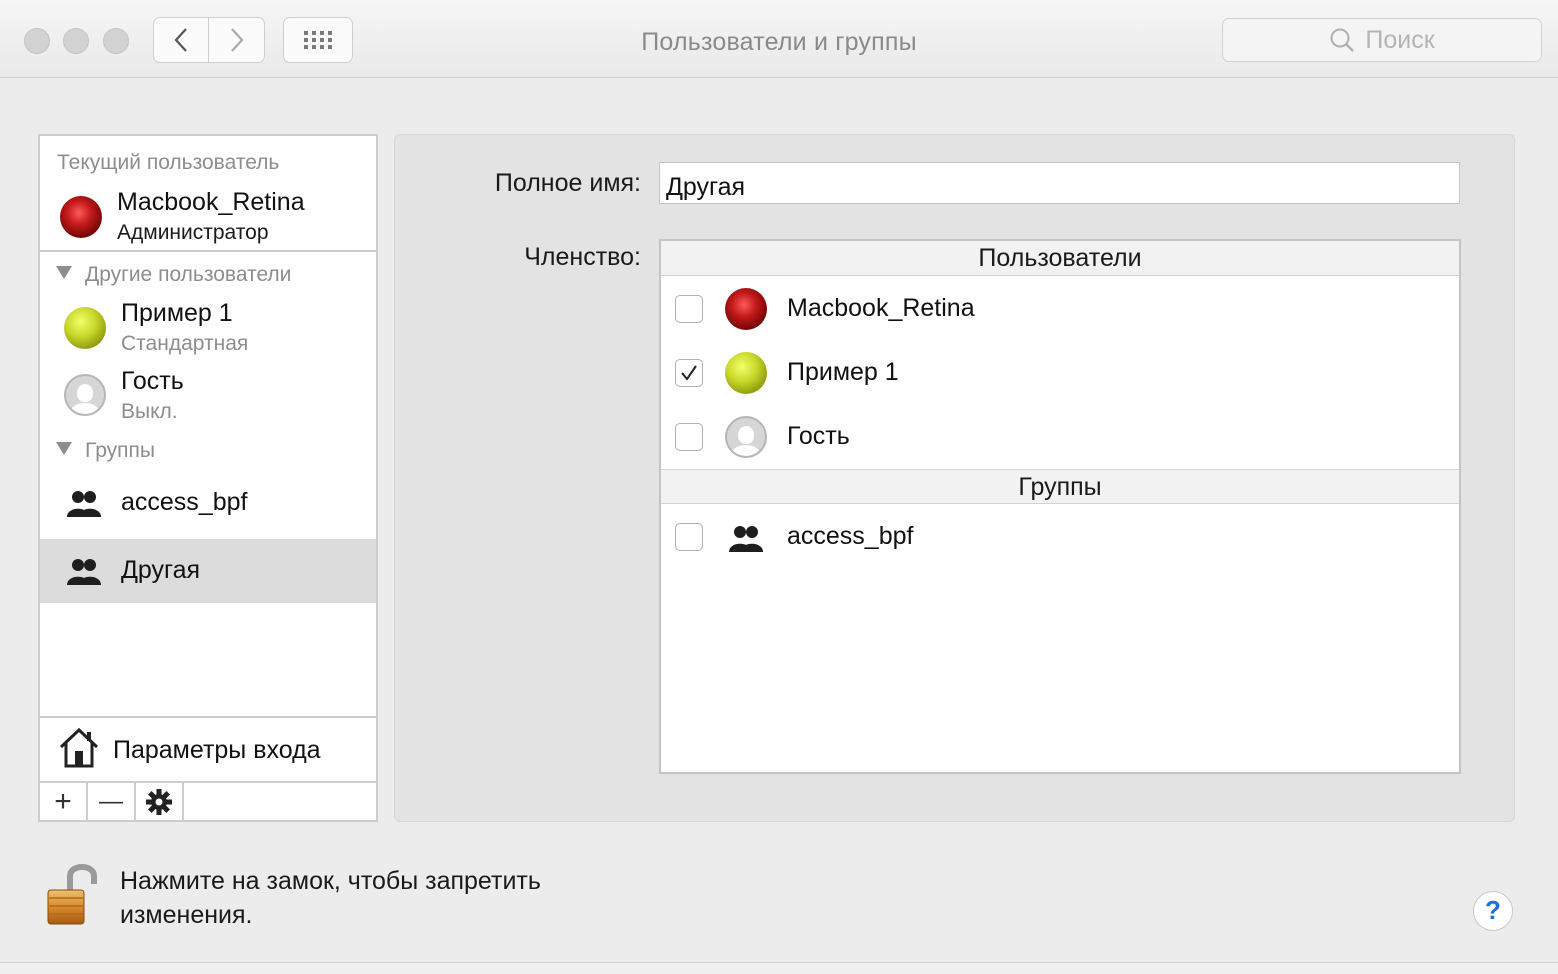 The height and width of the screenshot is (974, 1558). I want to click on login-options-label: Параметры входа, so click(217, 750).